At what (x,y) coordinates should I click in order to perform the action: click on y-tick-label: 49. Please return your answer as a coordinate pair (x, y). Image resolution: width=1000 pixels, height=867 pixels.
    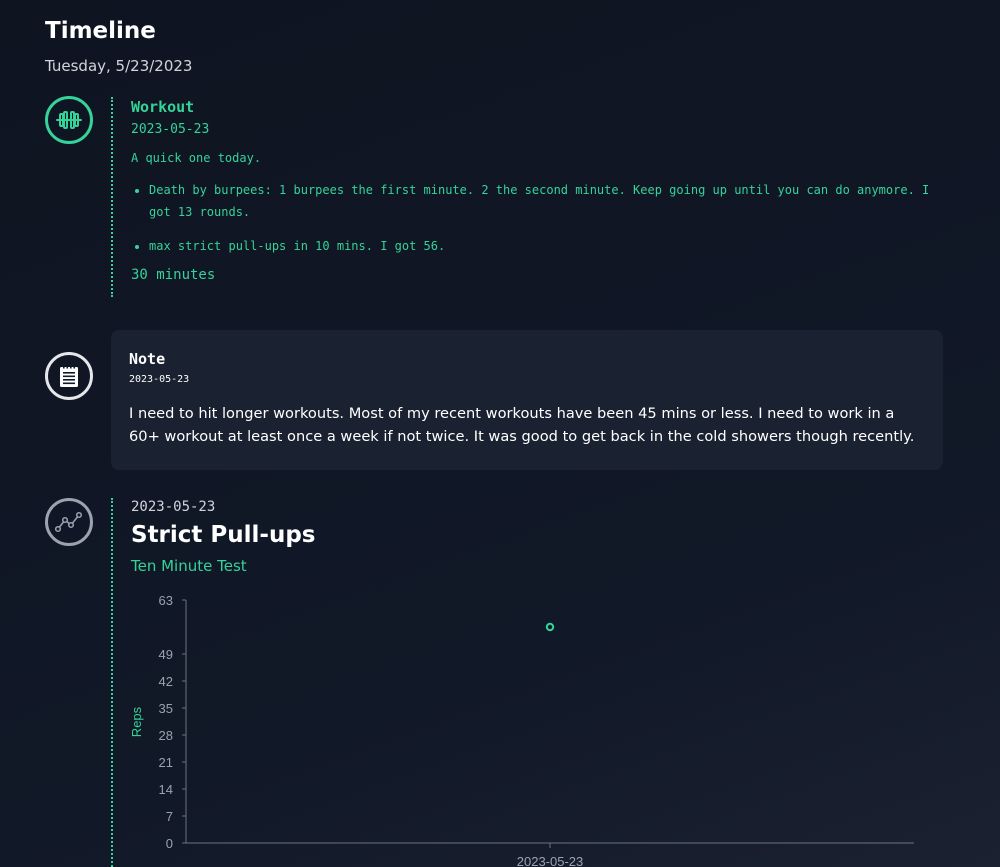
    Looking at the image, I should click on (166, 654).